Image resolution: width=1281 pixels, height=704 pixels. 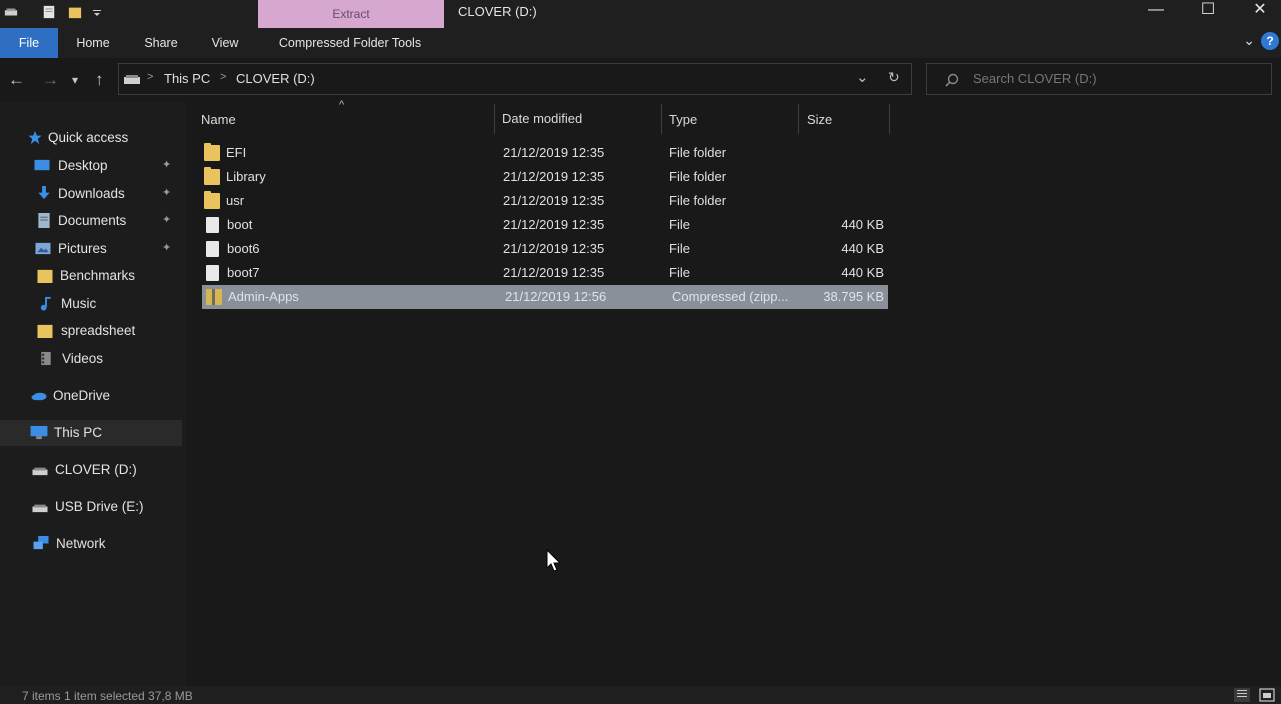 What do you see at coordinates (240, 224) in the screenshot?
I see `file-name: boot` at bounding box center [240, 224].